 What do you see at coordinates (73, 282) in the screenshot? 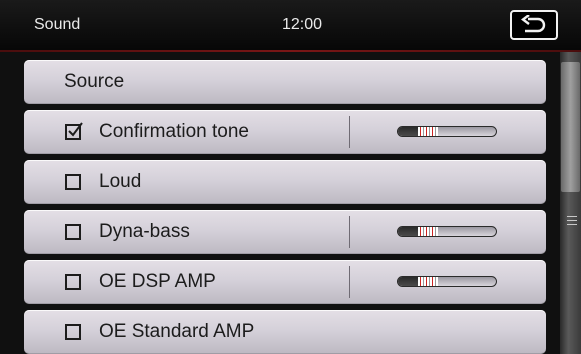
I see `oe-dsp-amp-checkbox` at bounding box center [73, 282].